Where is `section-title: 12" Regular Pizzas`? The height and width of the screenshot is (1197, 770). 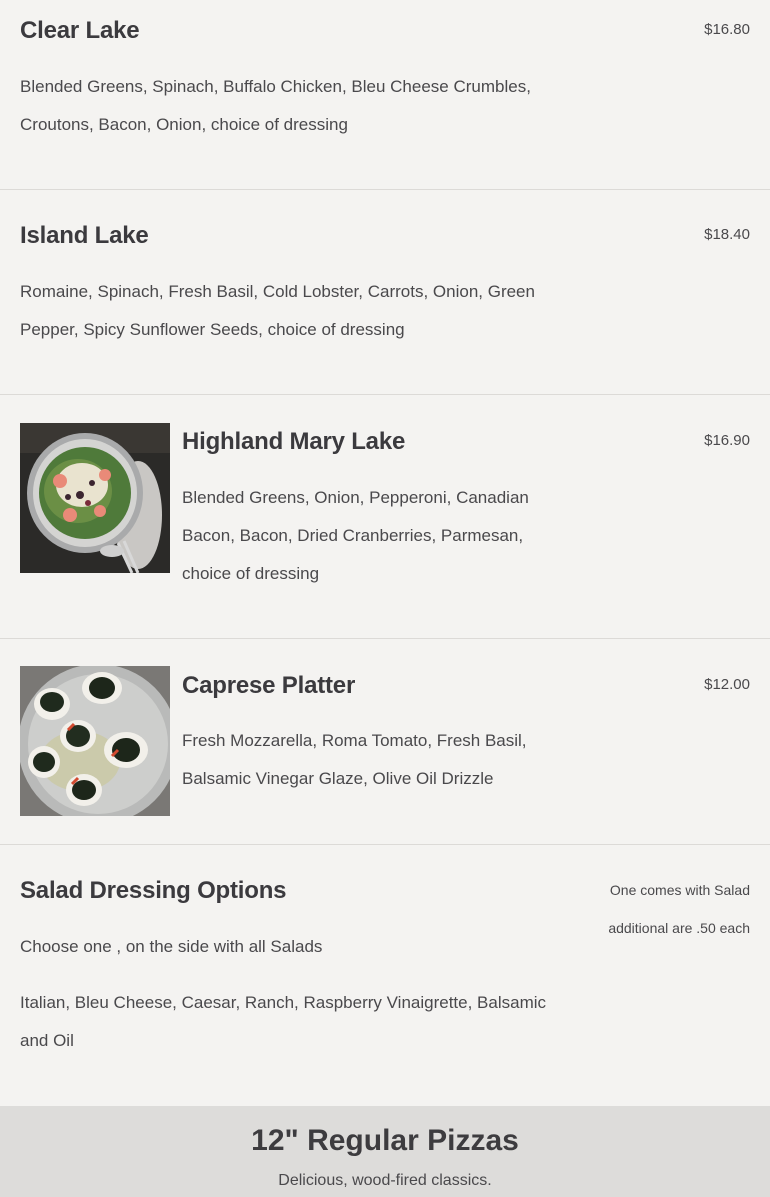 section-title: 12" Regular Pizzas is located at coordinates (385, 1140).